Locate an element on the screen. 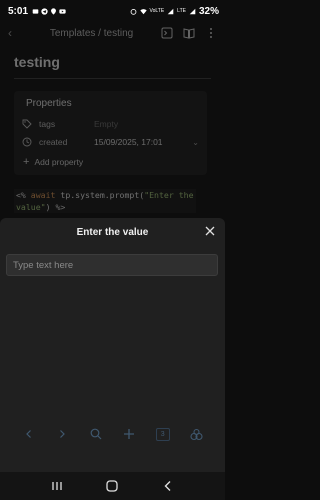 The width and height of the screenshot is (320, 500). property-row-tags: tags Empty is located at coordinates (110, 124).